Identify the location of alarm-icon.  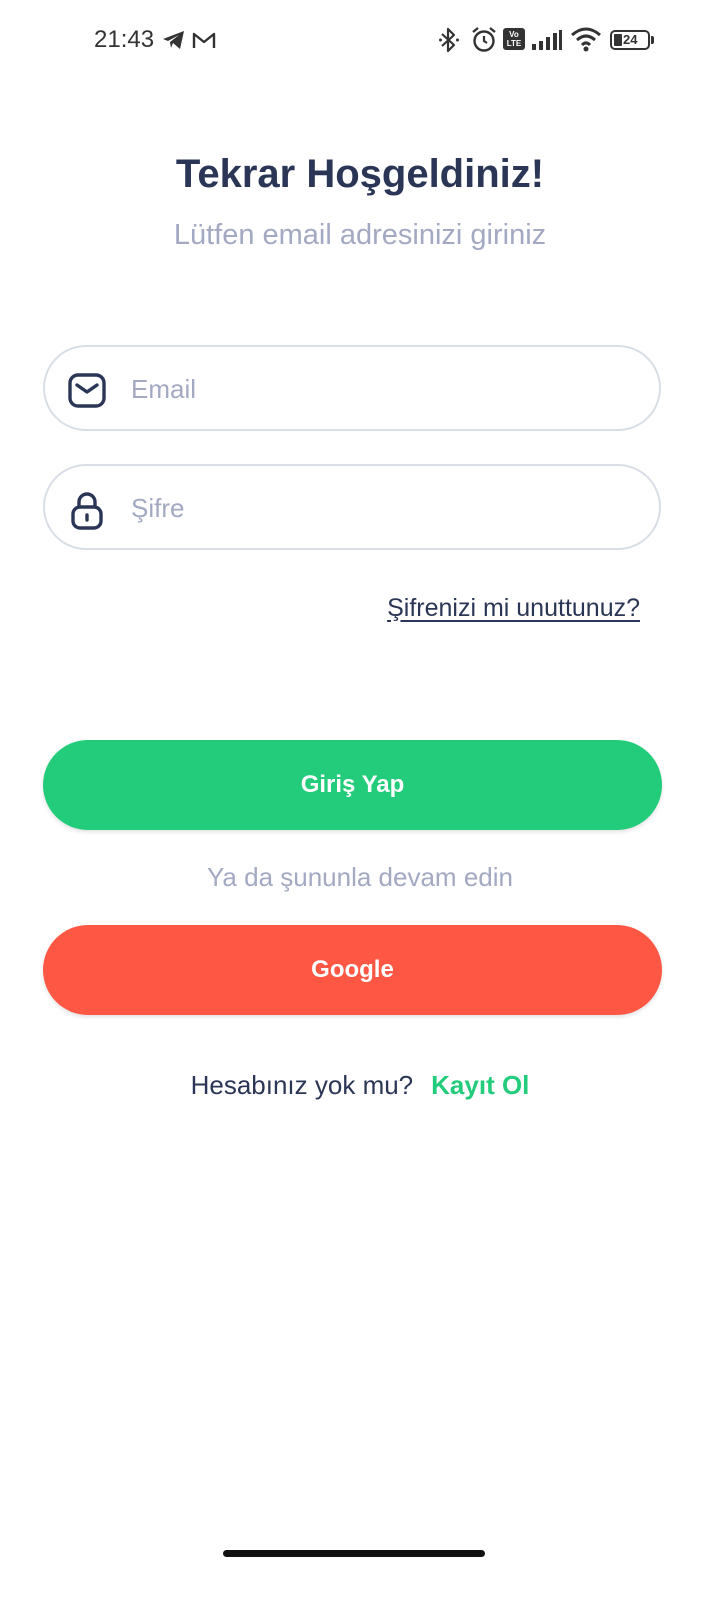
(484, 39).